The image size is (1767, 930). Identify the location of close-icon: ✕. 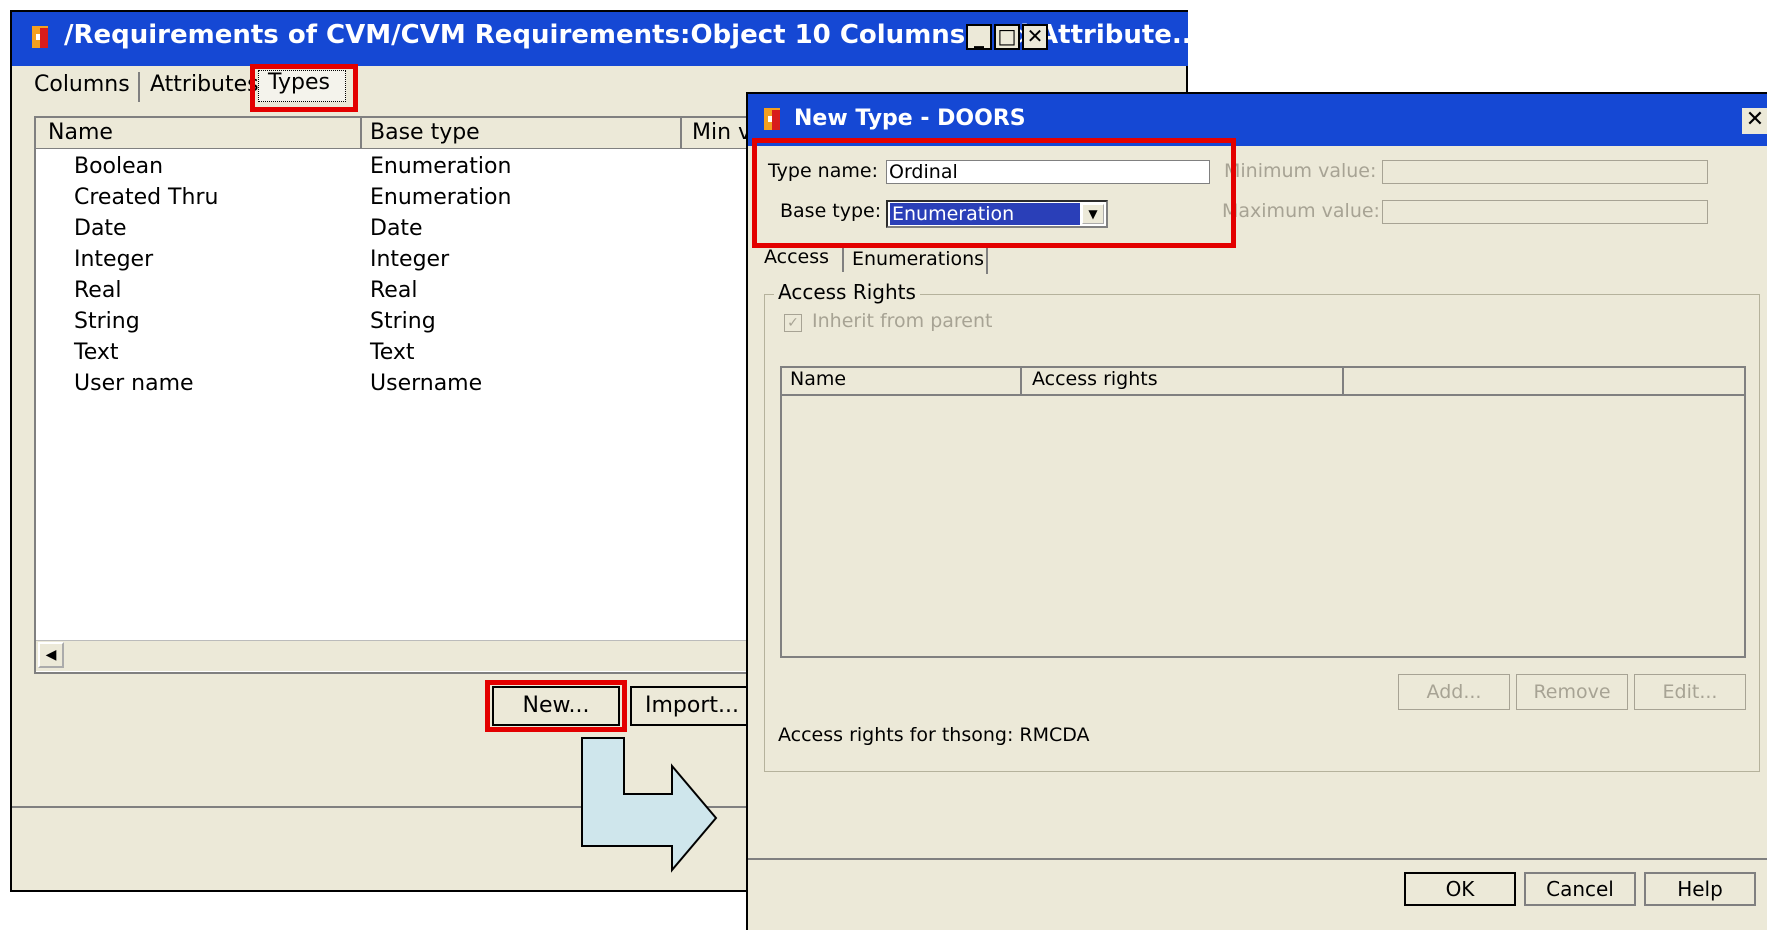
(1035, 36).